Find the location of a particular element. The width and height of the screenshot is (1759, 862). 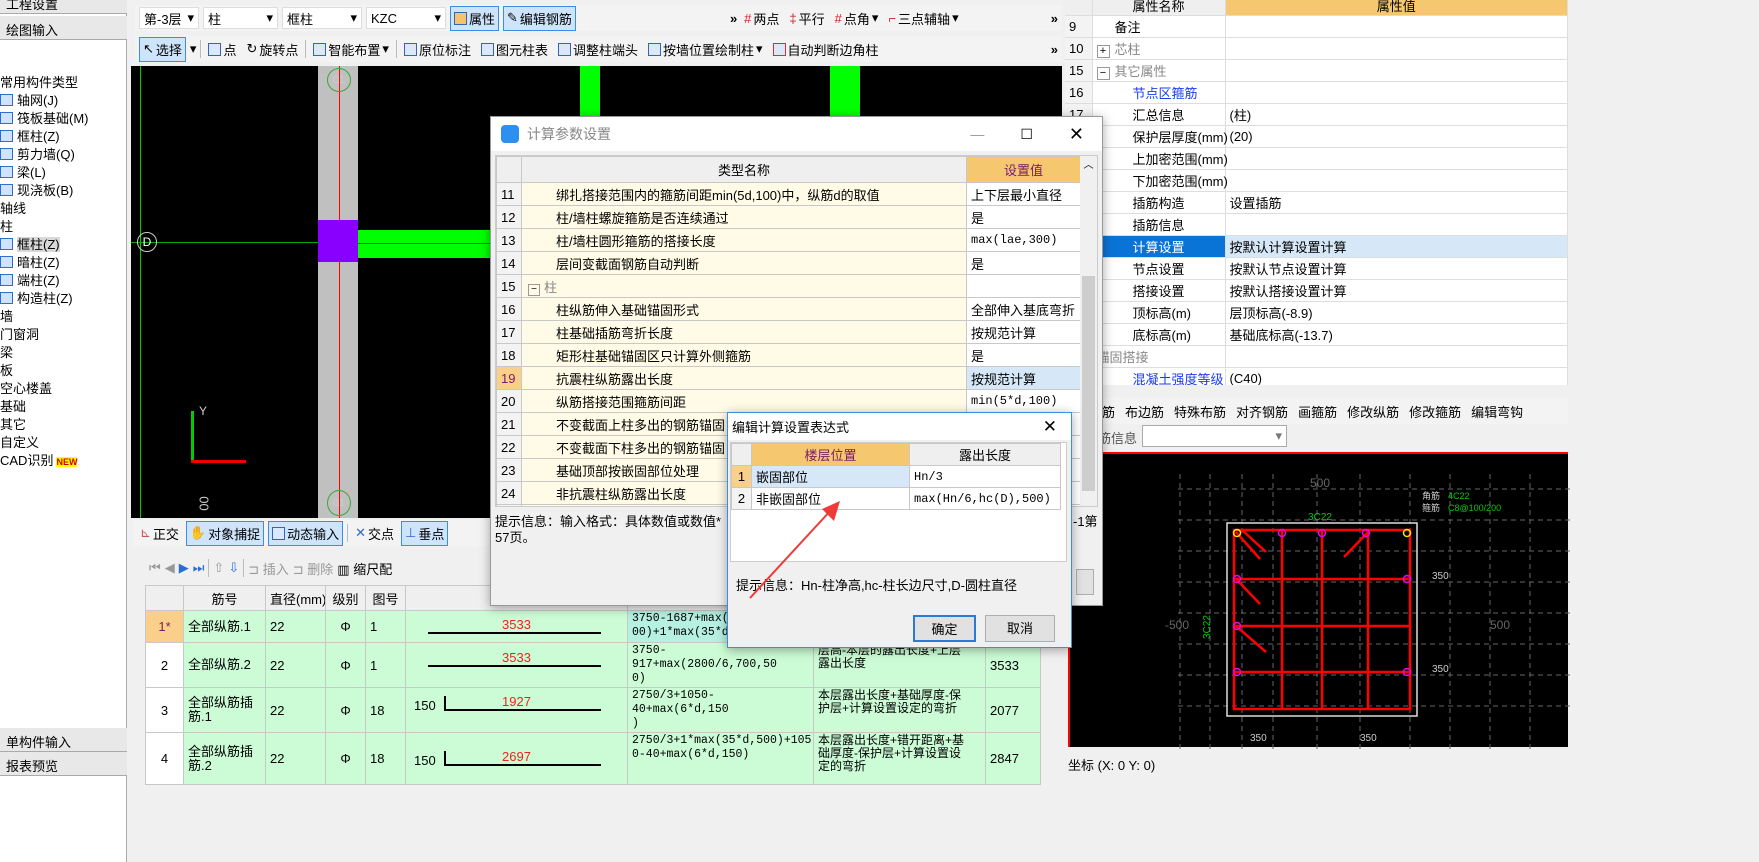

property-row: 15− 其它属性 is located at coordinates (1316, 70).